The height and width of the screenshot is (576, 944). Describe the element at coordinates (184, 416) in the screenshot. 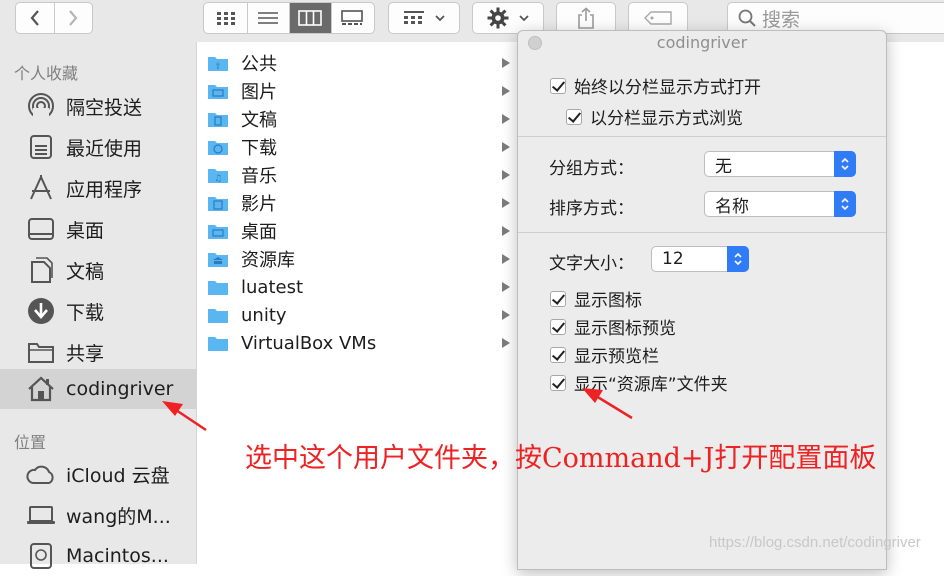

I see `arrow-to-sidebar-item` at that location.